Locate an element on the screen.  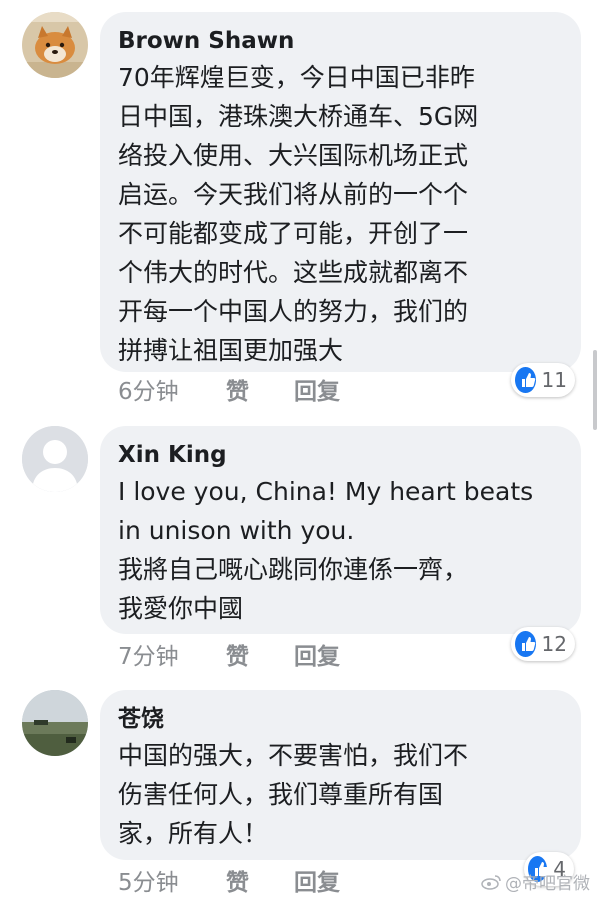
comment-line: 我將自己嘅心跳同你連係一齊， is located at coordinates (293, 569).